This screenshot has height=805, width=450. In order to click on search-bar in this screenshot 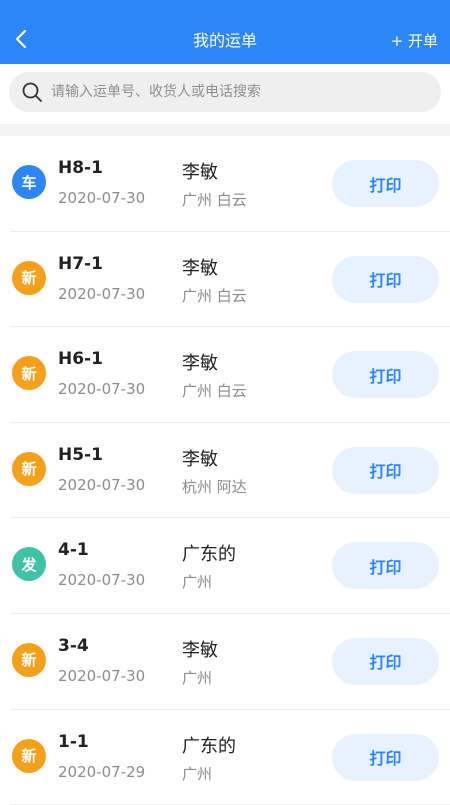, I will do `click(225, 94)`.